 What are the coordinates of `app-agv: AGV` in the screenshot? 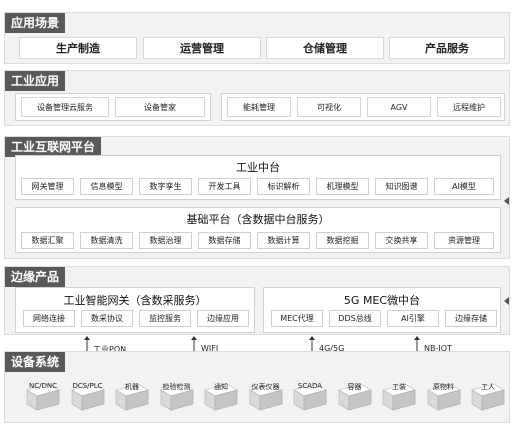 It's located at (399, 107).